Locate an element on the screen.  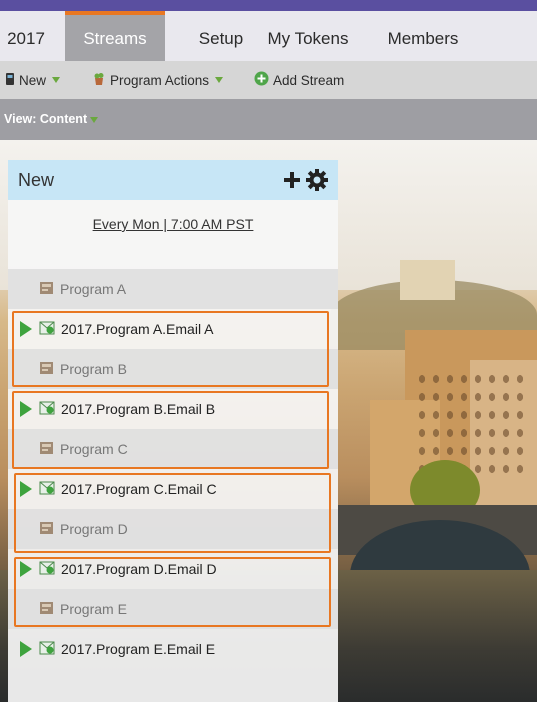
program-label: Program A is located at coordinates (93, 289).